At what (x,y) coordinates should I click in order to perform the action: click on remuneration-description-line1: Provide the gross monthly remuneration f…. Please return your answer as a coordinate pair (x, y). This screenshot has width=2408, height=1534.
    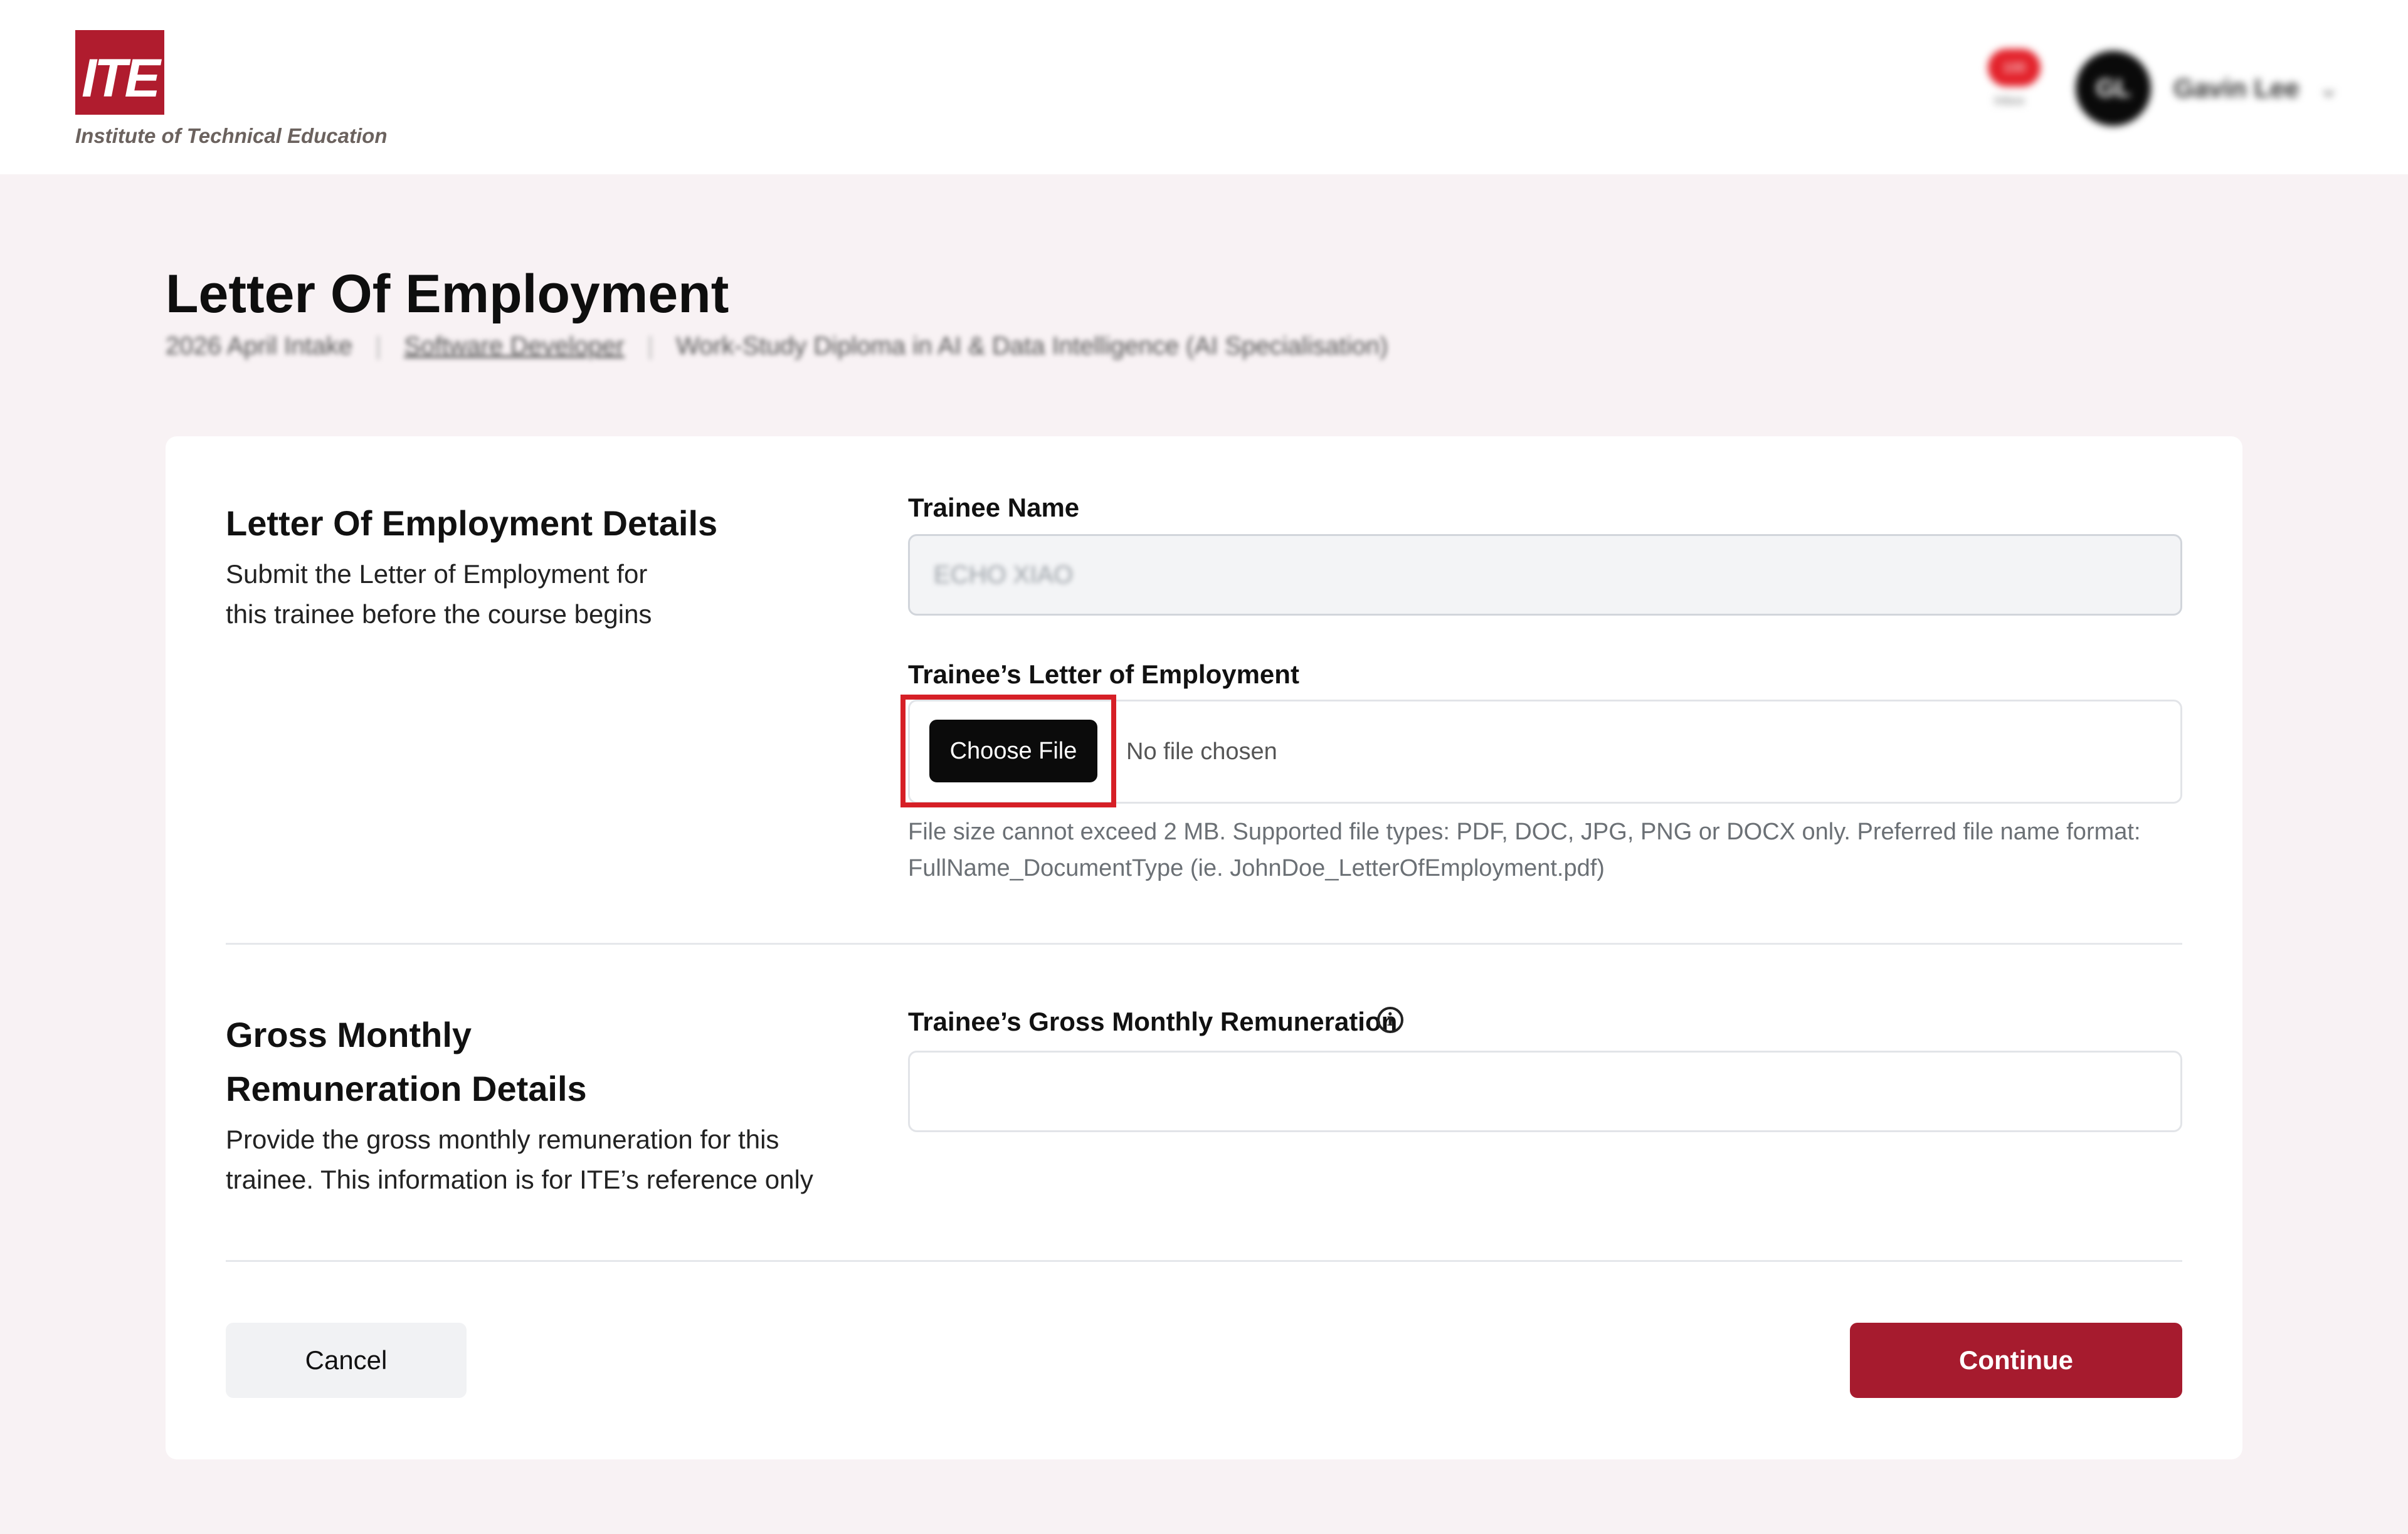
    Looking at the image, I should click on (502, 1139).